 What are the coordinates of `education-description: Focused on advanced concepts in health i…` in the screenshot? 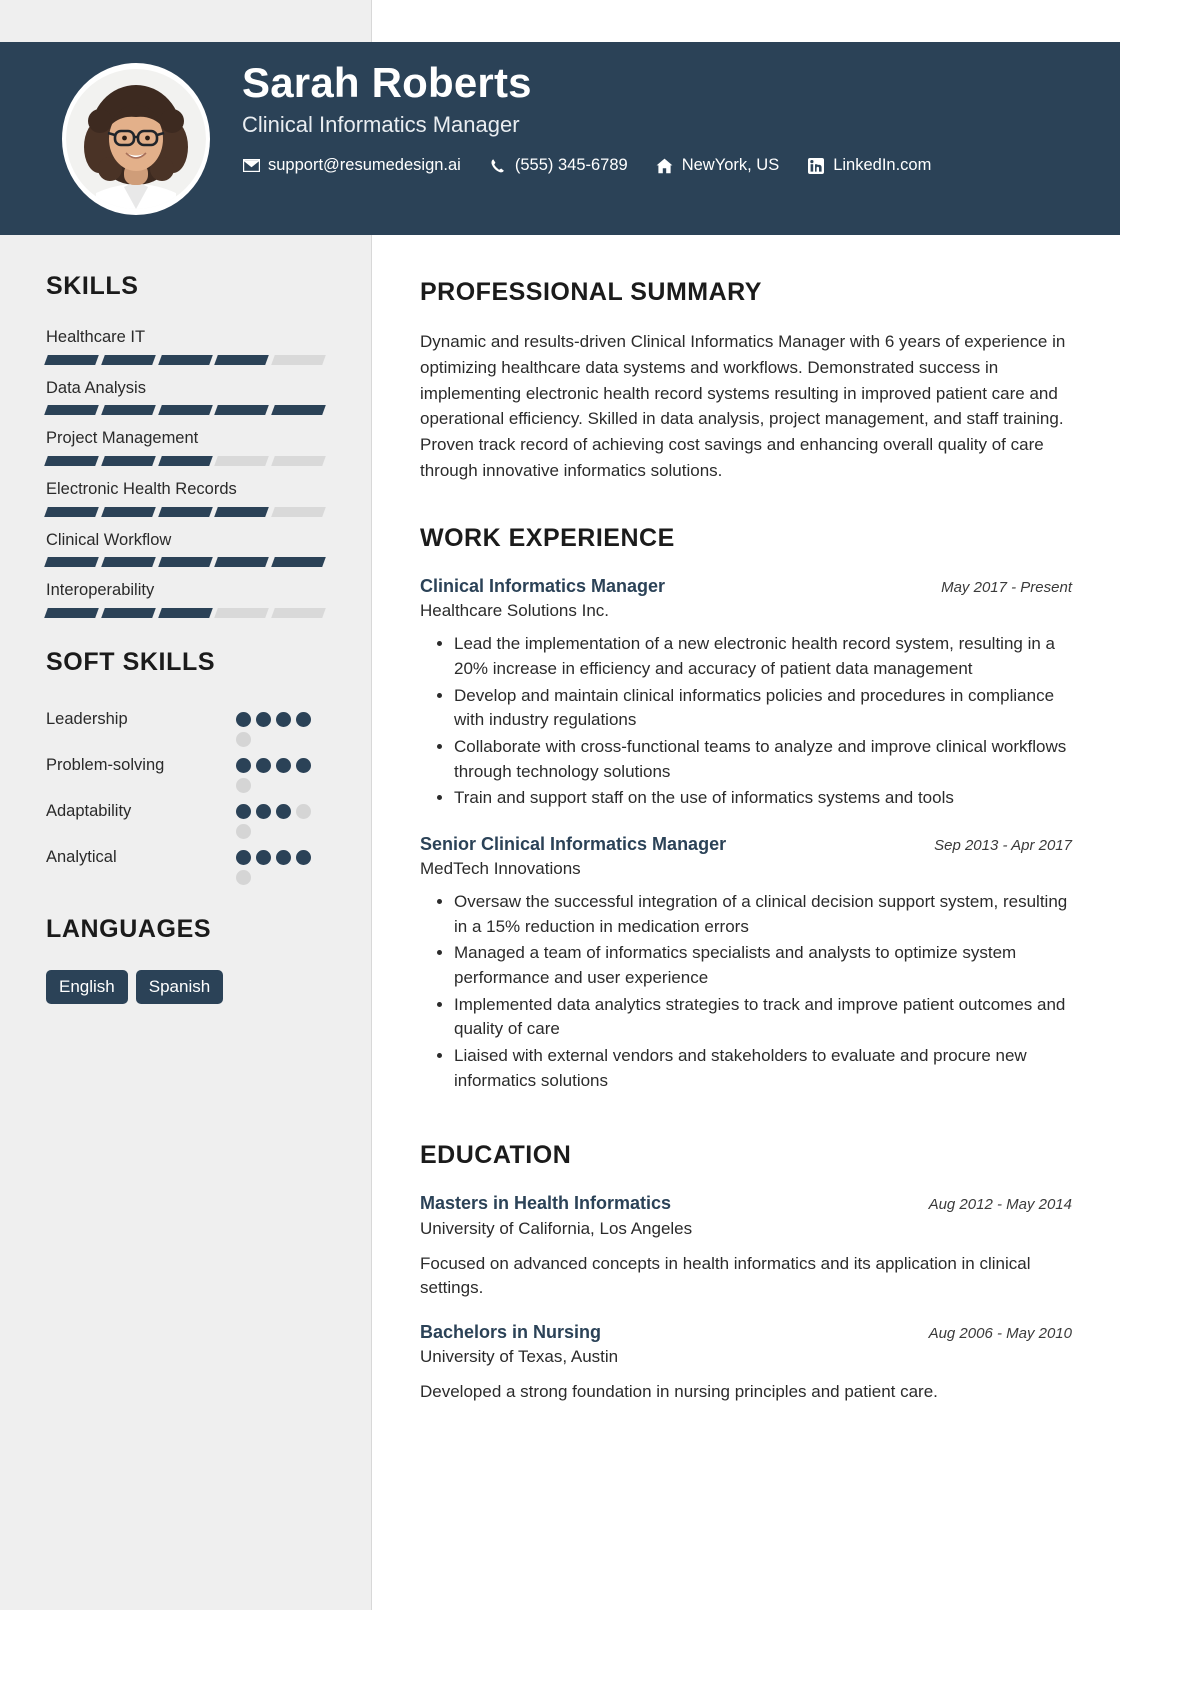 It's located at (725, 1275).